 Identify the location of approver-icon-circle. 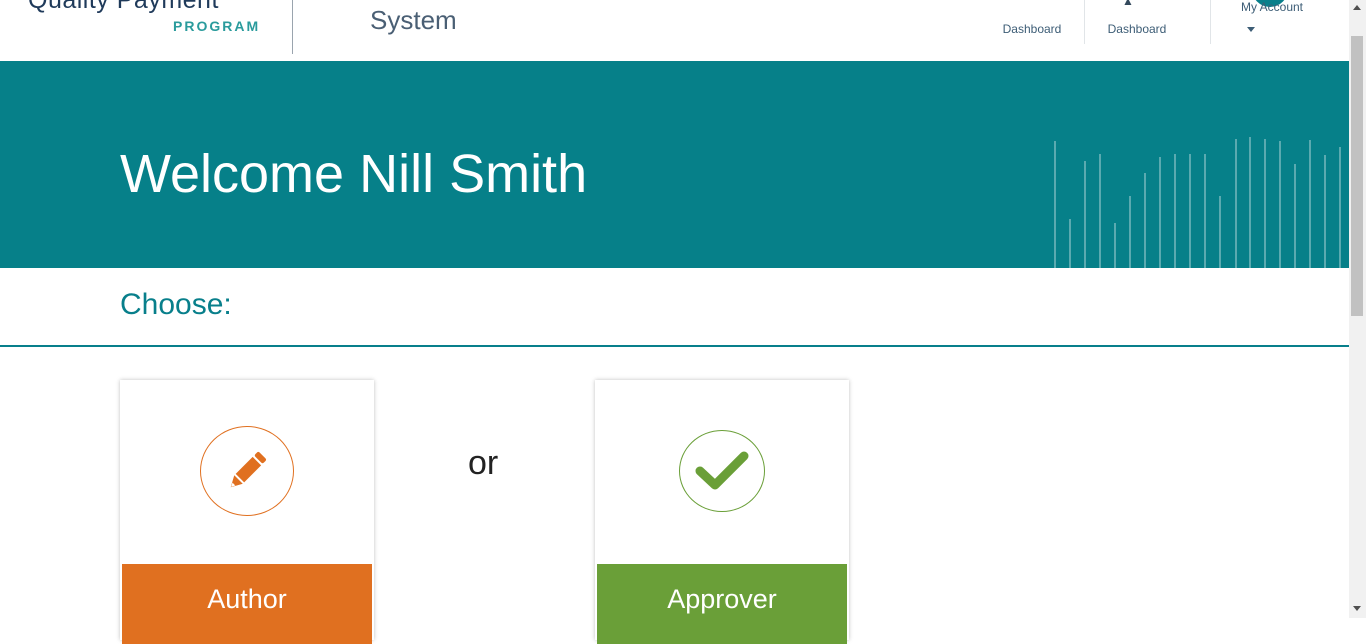
(722, 471).